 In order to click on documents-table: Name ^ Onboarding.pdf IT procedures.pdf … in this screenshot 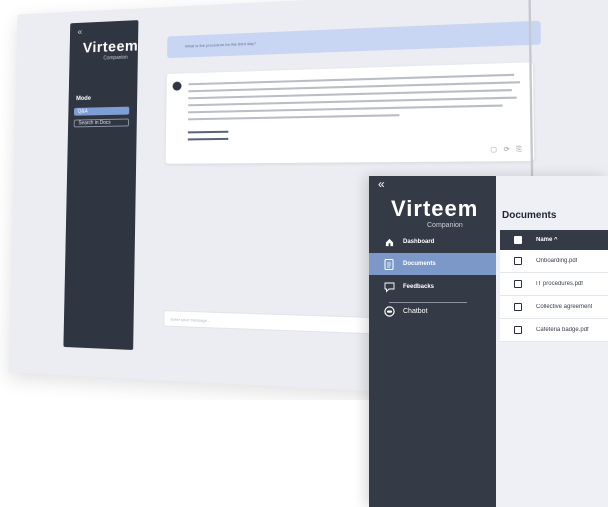, I will do `click(554, 286)`.